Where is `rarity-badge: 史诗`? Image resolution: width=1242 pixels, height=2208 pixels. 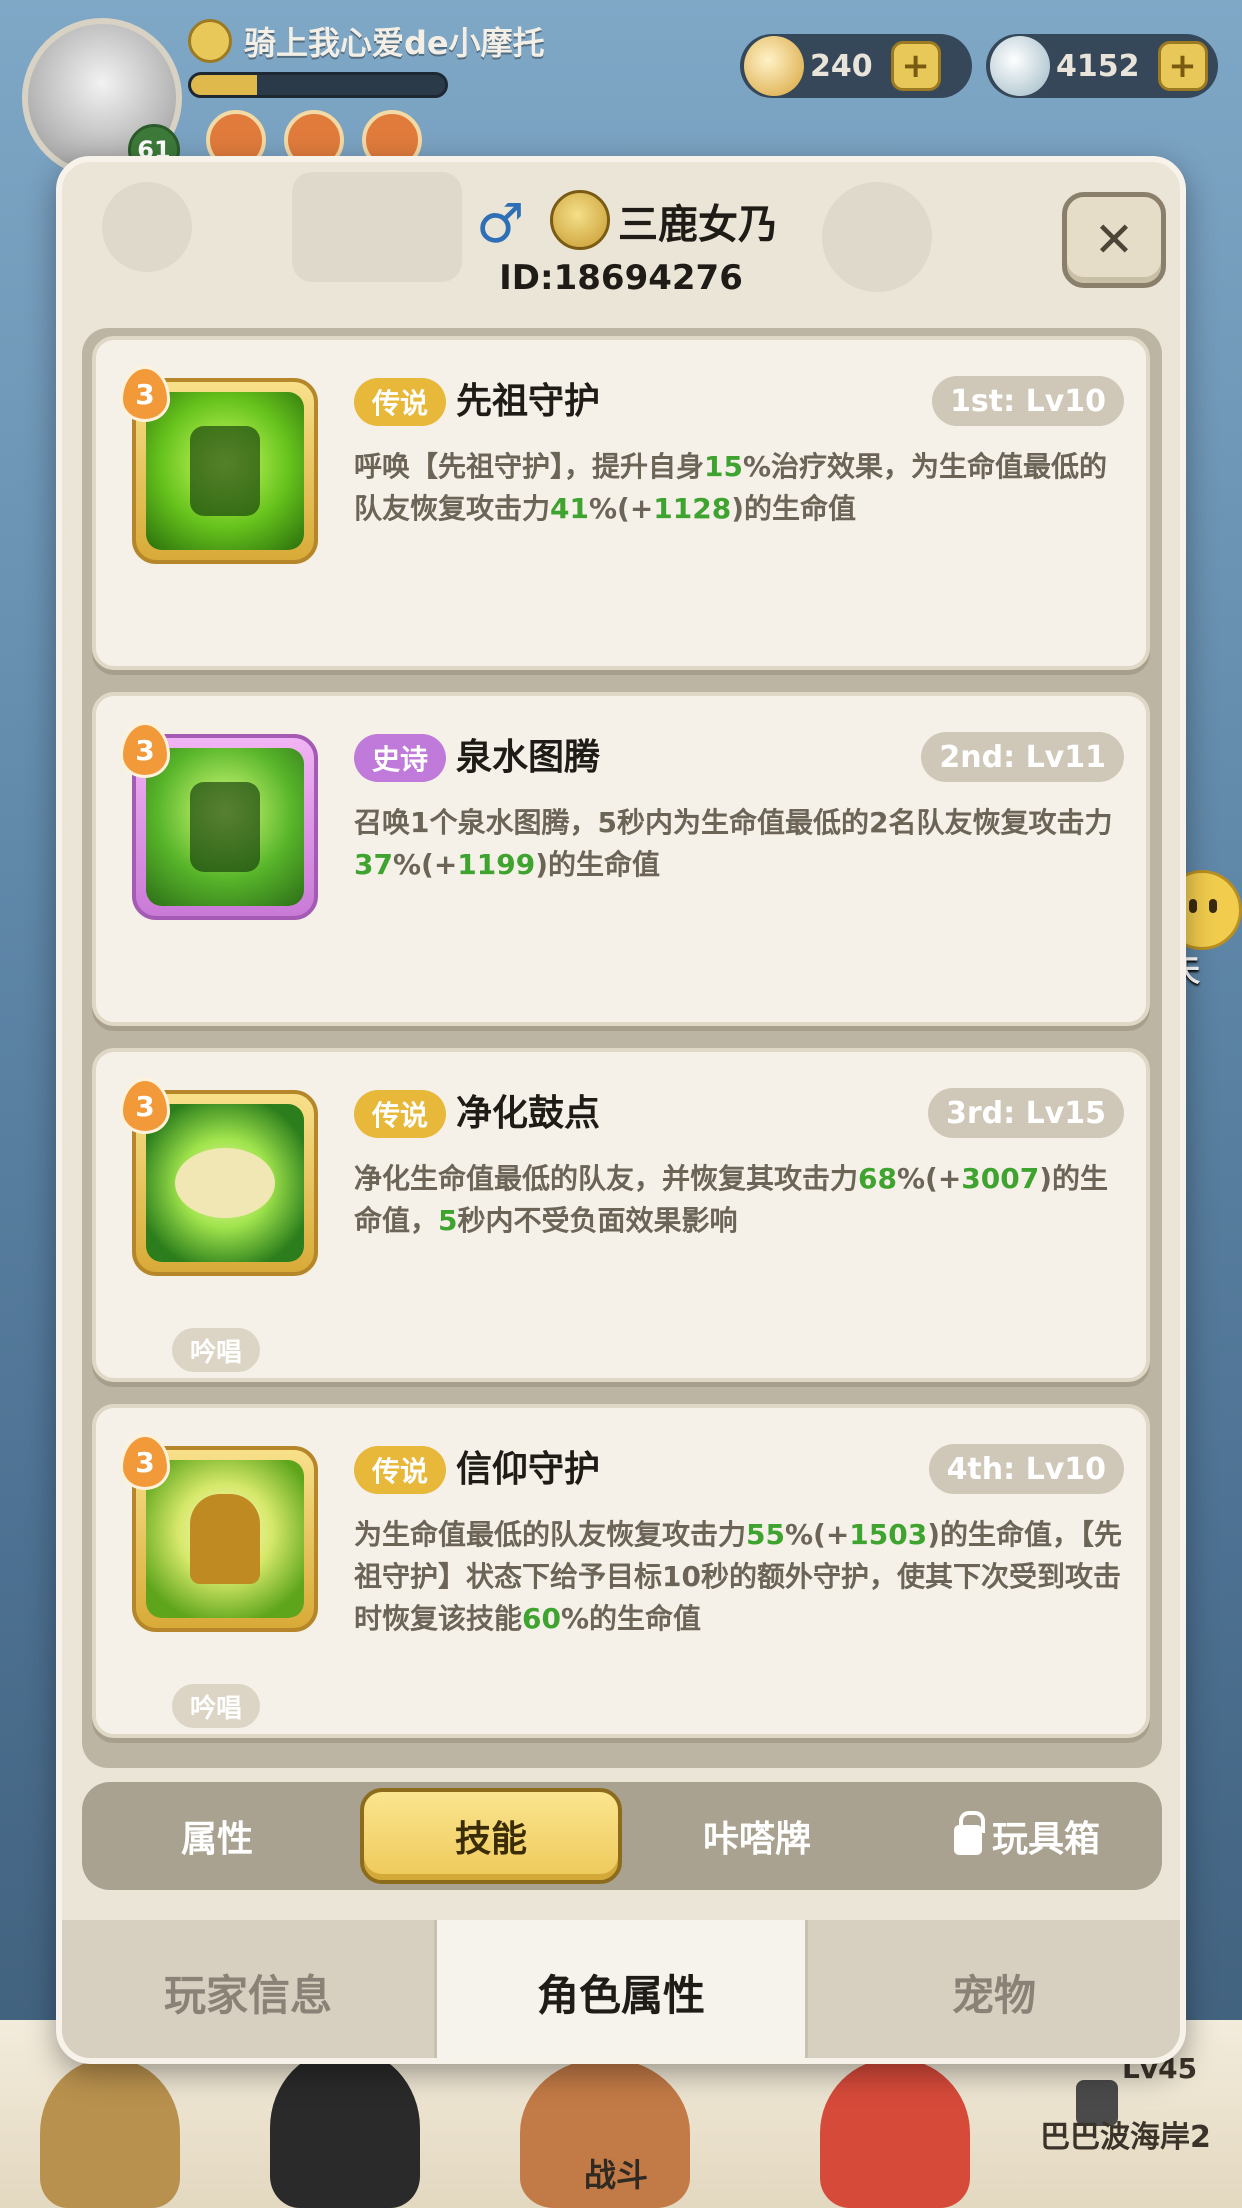 rarity-badge: 史诗 is located at coordinates (400, 758).